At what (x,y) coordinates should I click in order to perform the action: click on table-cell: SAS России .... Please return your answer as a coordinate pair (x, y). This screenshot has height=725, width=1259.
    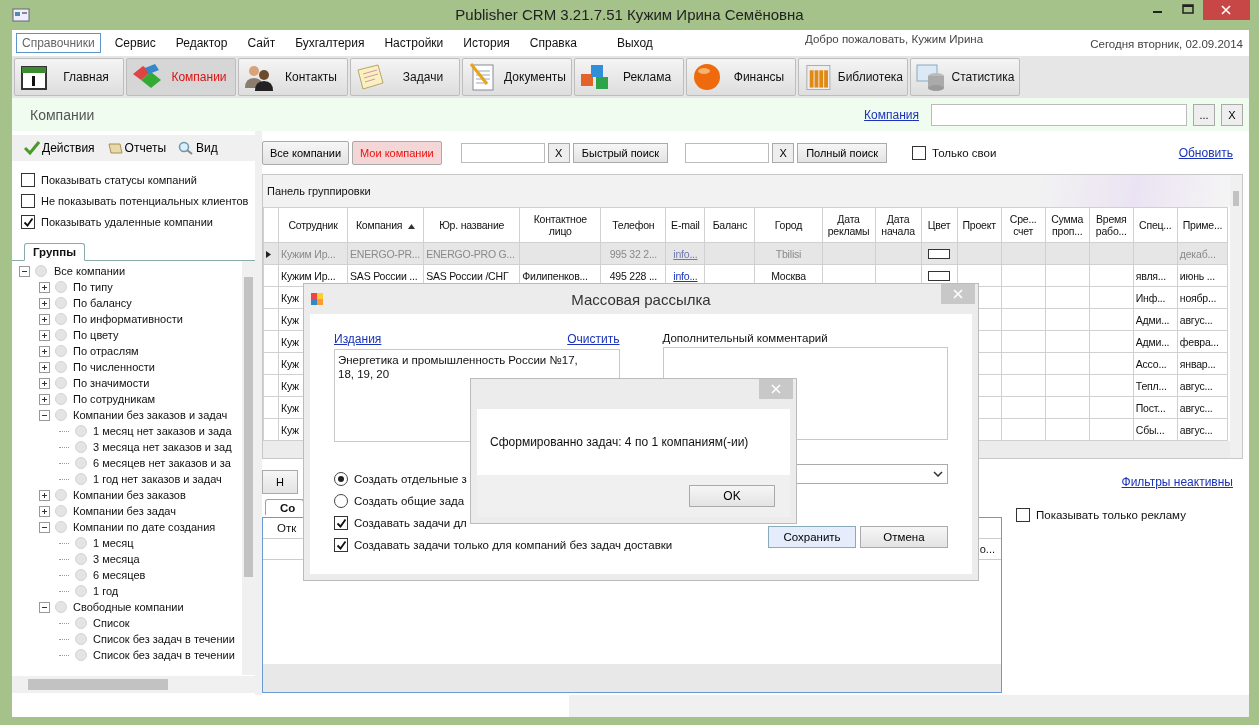
    Looking at the image, I should click on (384, 275).